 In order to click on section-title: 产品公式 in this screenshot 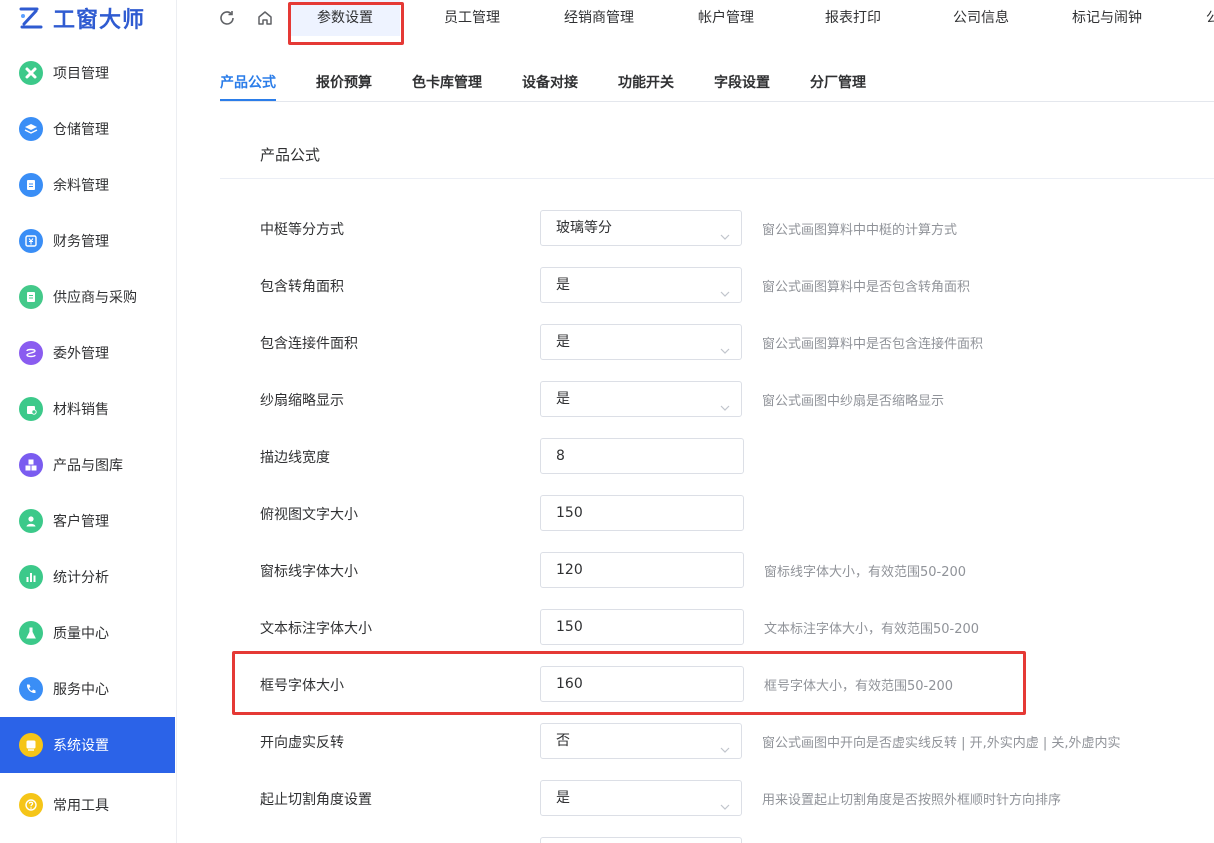, I will do `click(290, 155)`.